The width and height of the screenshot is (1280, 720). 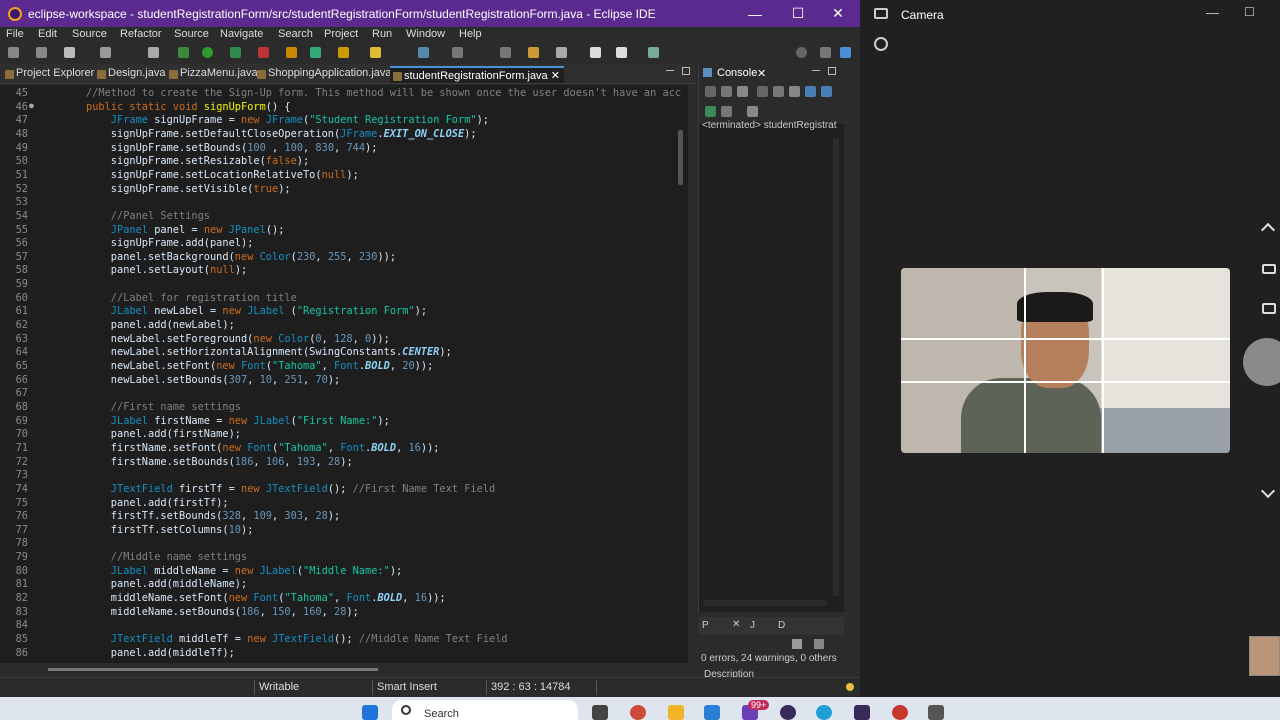 What do you see at coordinates (166, 584) in the screenshot?
I see `code-line: panel.add(middleName);` at bounding box center [166, 584].